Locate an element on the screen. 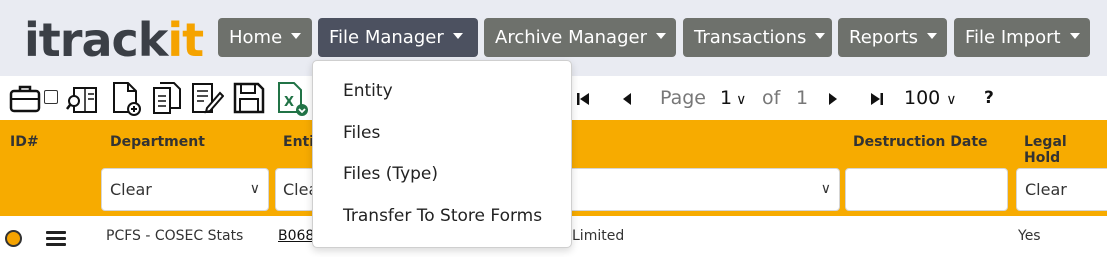 The width and height of the screenshot is (1107, 257). nav-file-import-label: File Import is located at coordinates (1013, 37).